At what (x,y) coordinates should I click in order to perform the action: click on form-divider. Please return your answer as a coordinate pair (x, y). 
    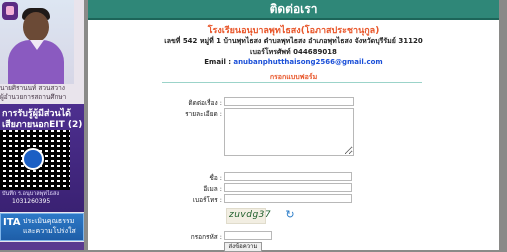
    Looking at the image, I should click on (292, 82).